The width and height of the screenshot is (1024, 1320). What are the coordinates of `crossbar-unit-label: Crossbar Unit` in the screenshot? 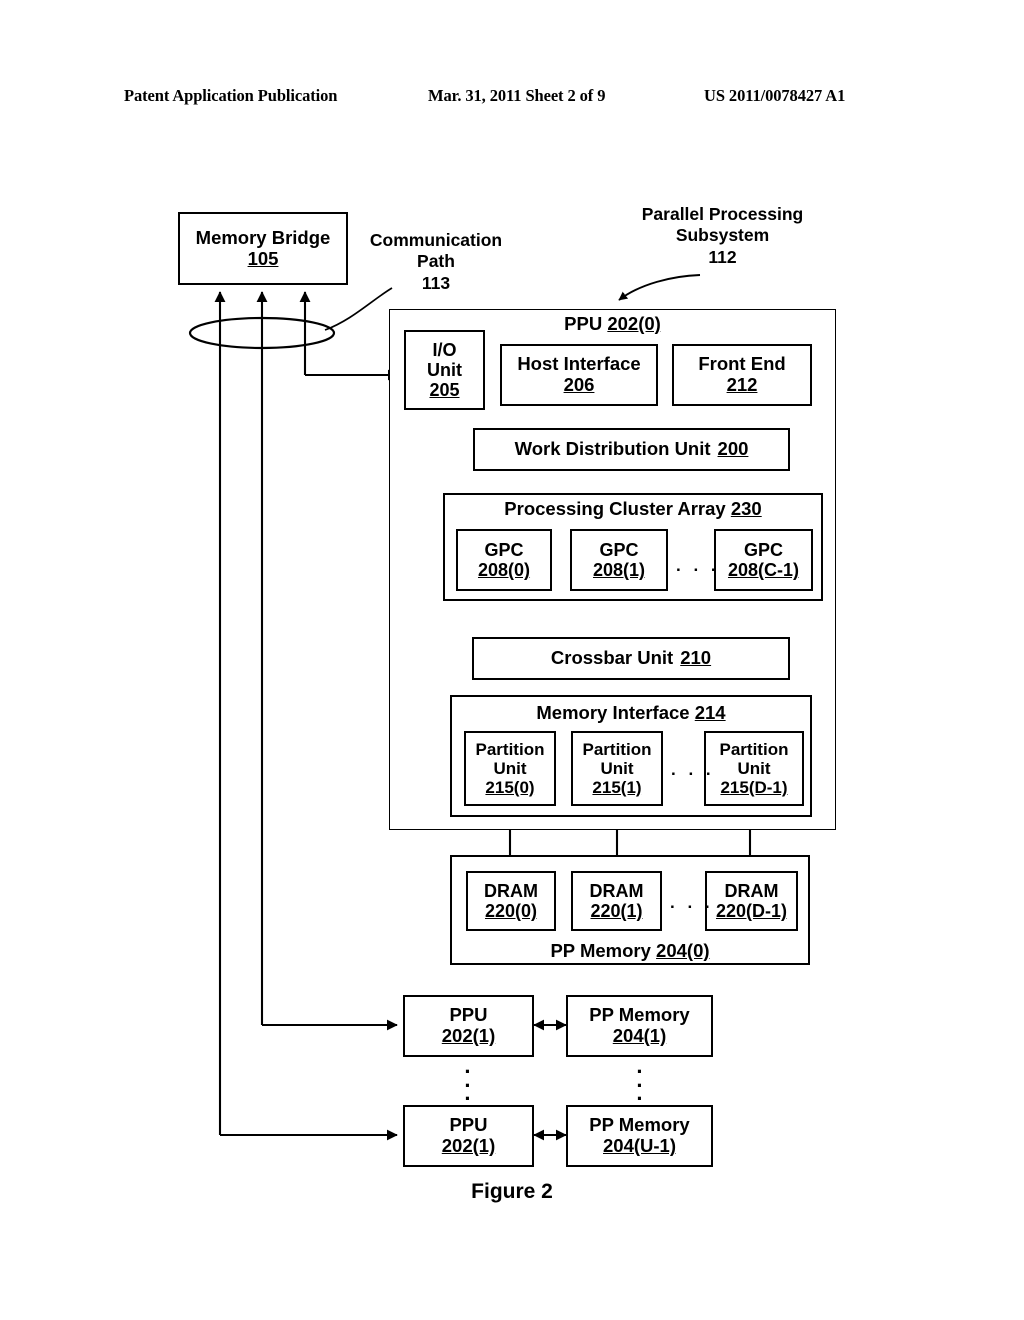 It's located at (612, 658).